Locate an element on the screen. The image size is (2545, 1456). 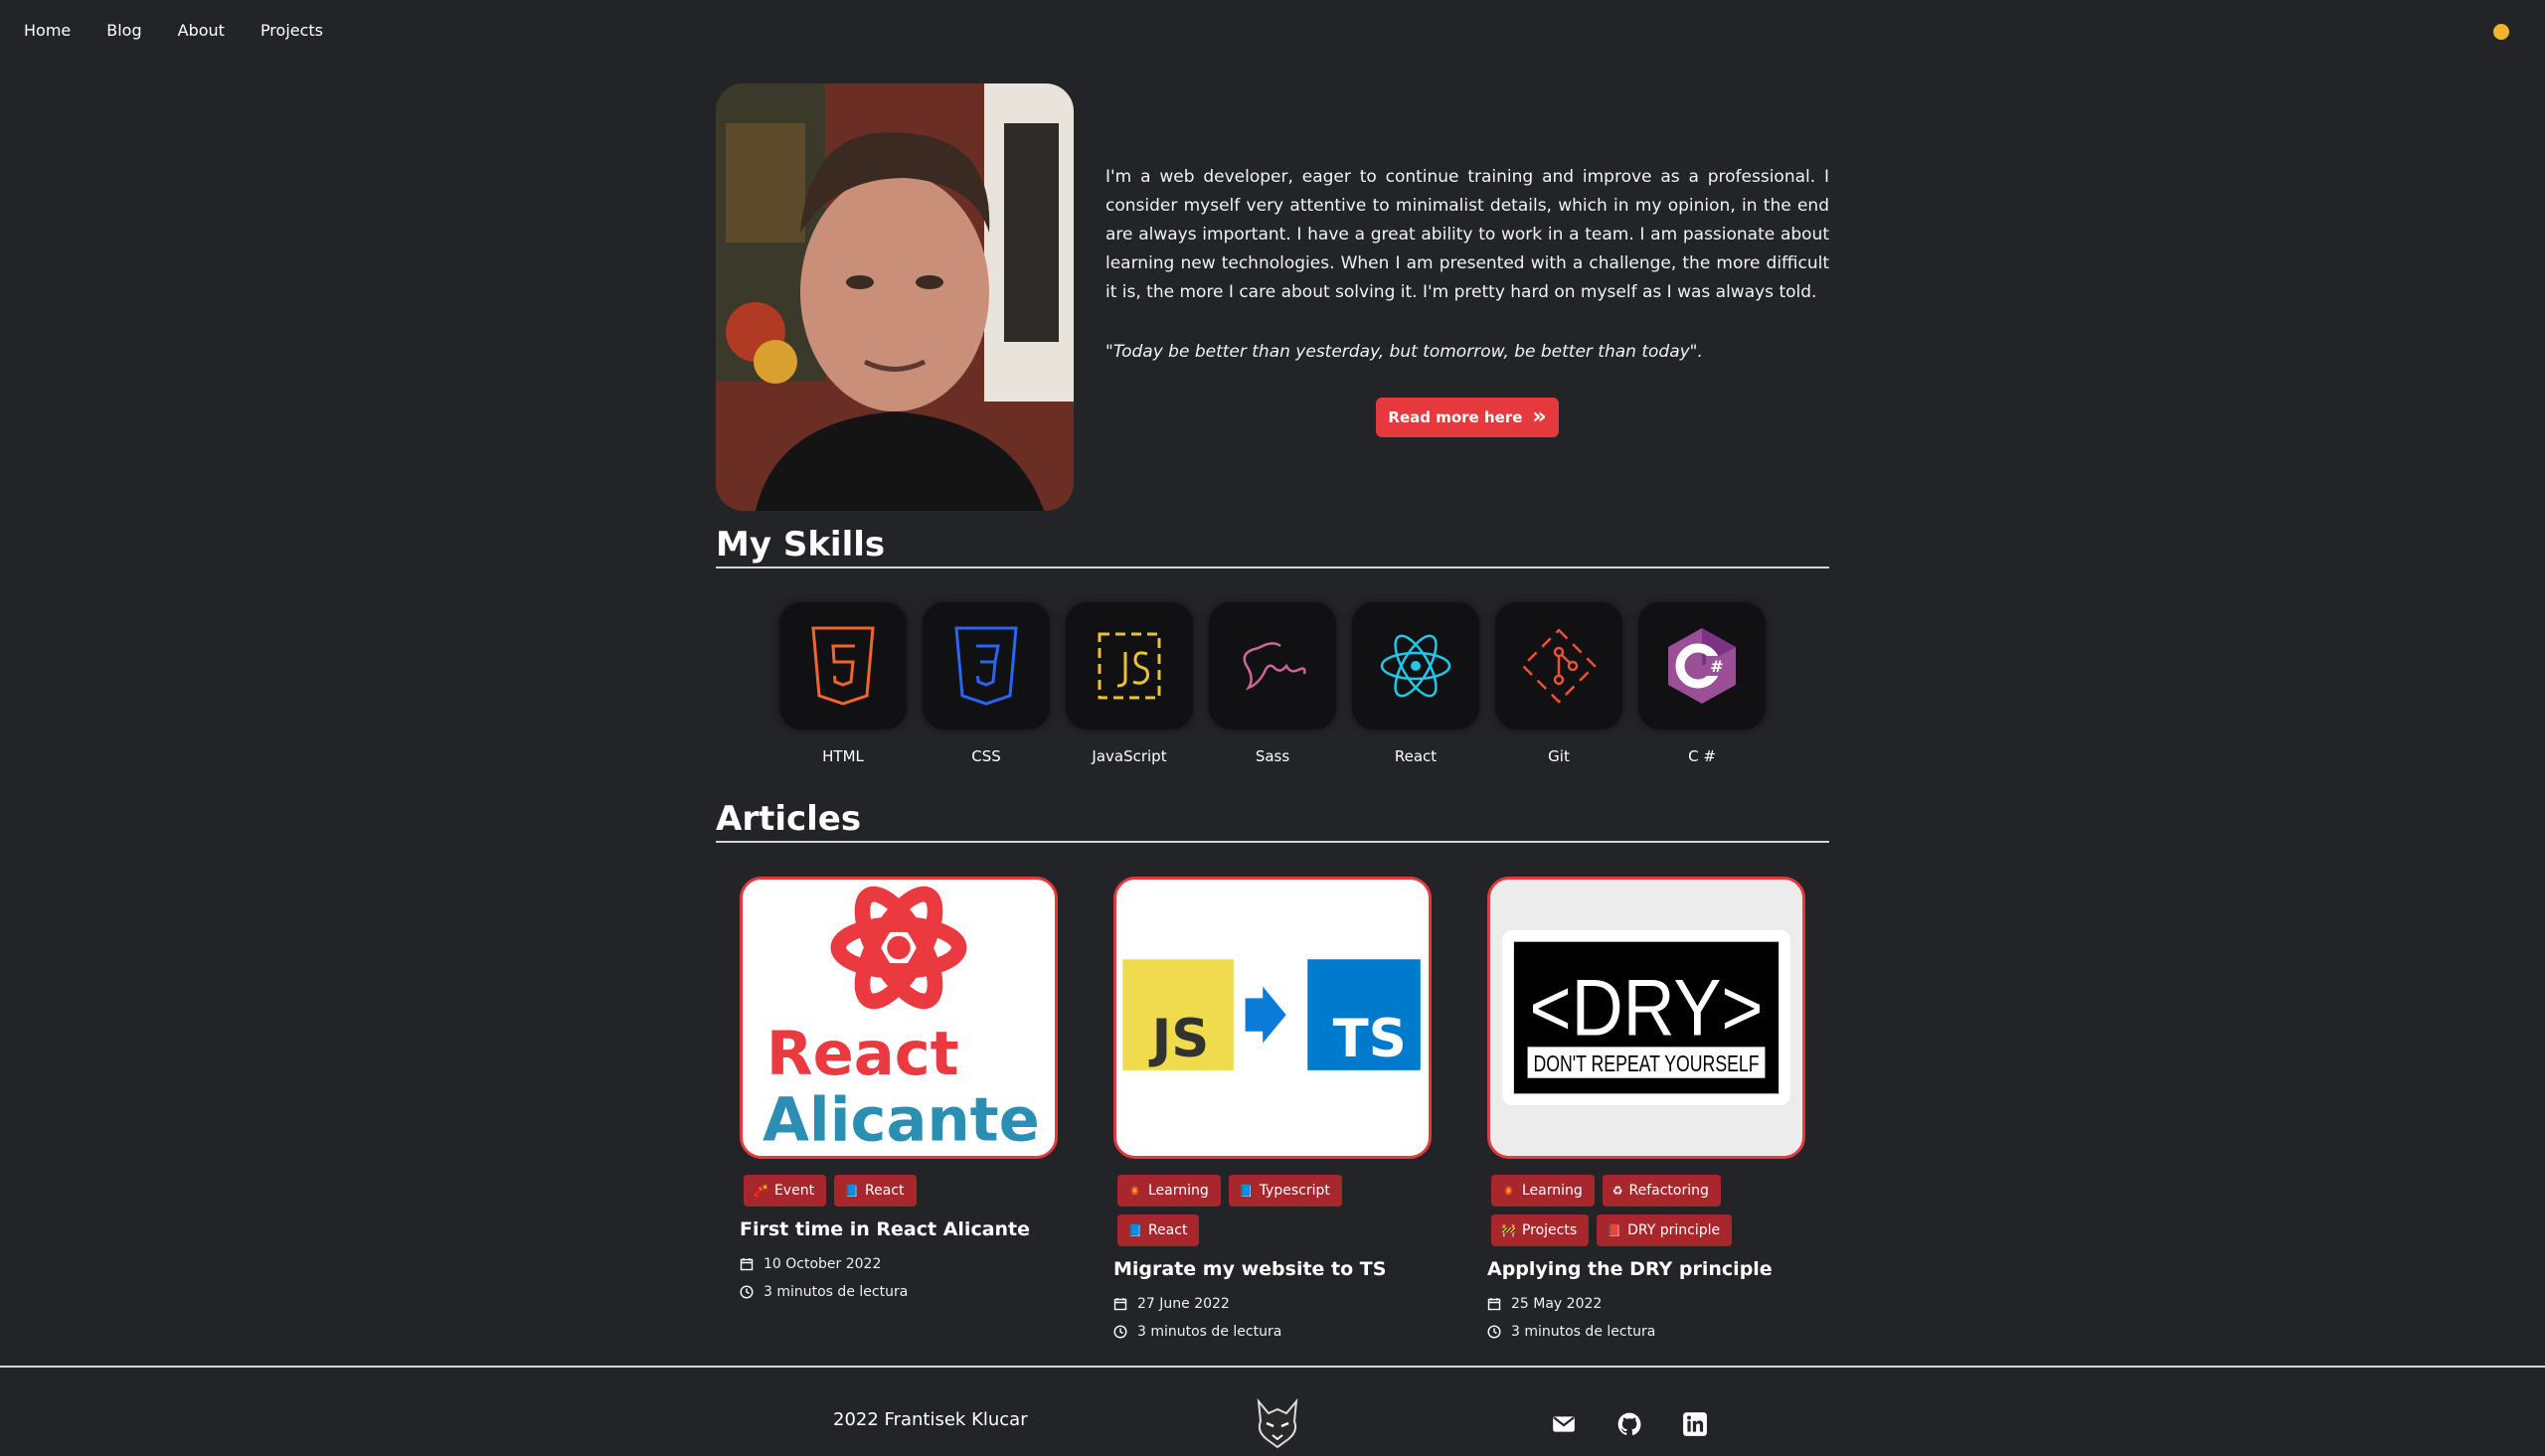
article-tags: 🧨 Event 📘 React is located at coordinates (899, 1191).